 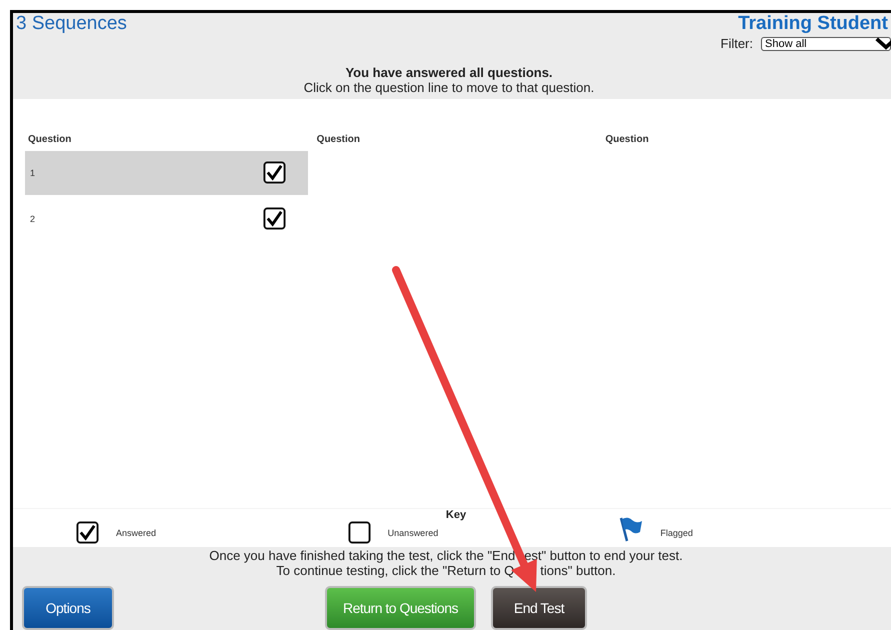 I want to click on filter-dropdown: Show all, so click(x=826, y=43).